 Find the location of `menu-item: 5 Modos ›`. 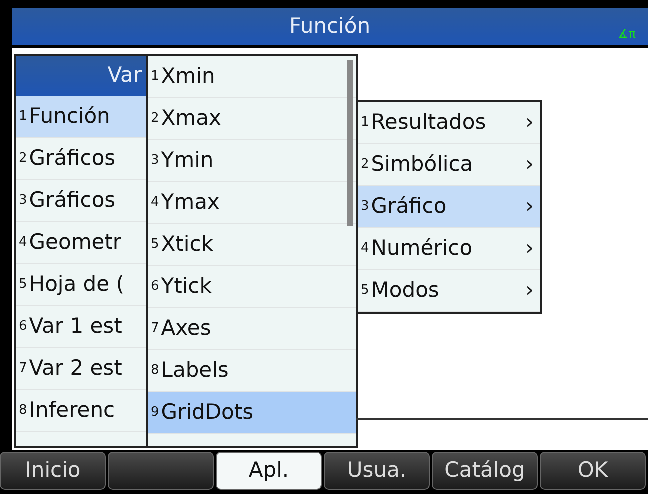

menu-item: 5 Modos › is located at coordinates (449, 291).